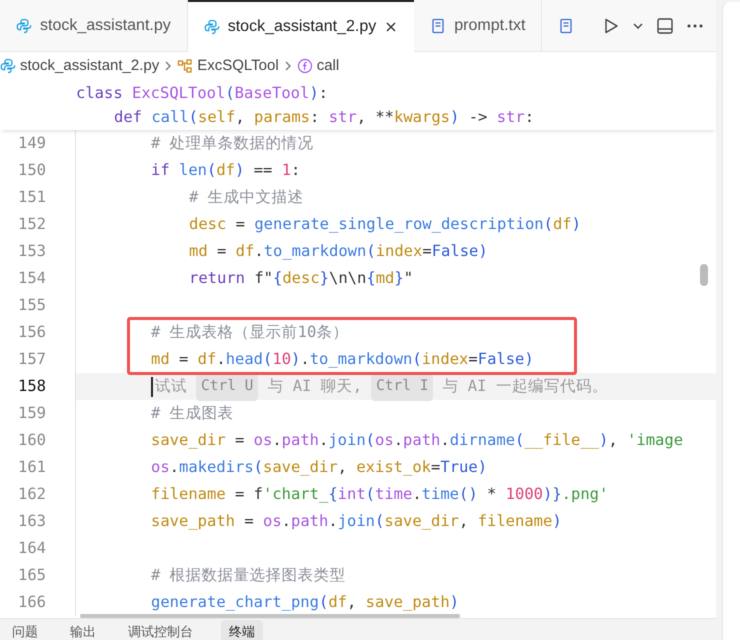 The height and width of the screenshot is (640, 740). What do you see at coordinates (381, 386) in the screenshot?
I see `ai-hint-text: 试试 Ctrl U 与 AI 聊天, Ctrl I 与 AI 一起编写代码。` at bounding box center [381, 386].